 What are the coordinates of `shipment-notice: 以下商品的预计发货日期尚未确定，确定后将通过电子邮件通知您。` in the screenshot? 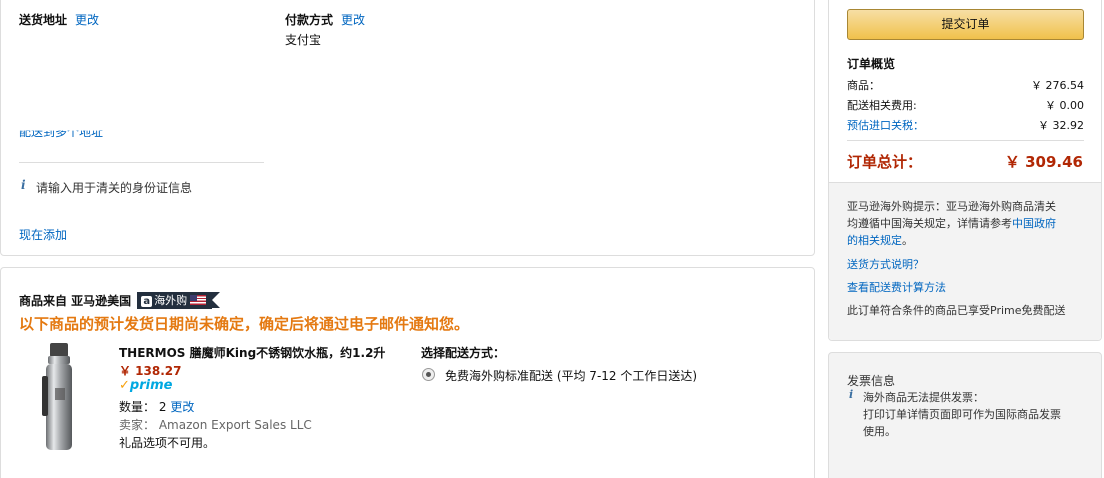 It's located at (244, 324).